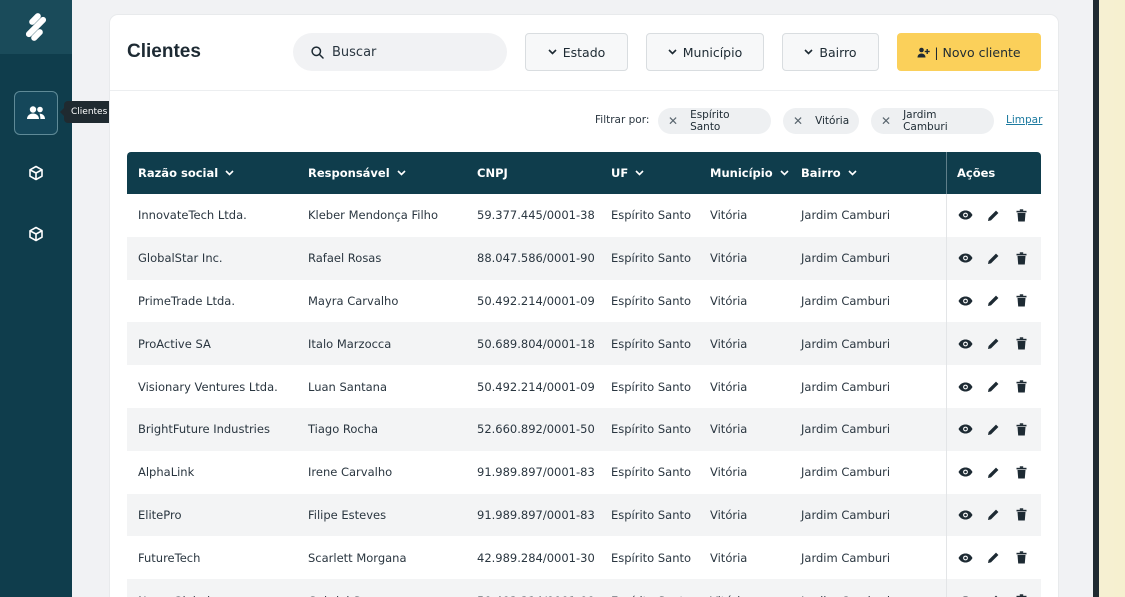  I want to click on column-header-label: Ações, so click(976, 173).